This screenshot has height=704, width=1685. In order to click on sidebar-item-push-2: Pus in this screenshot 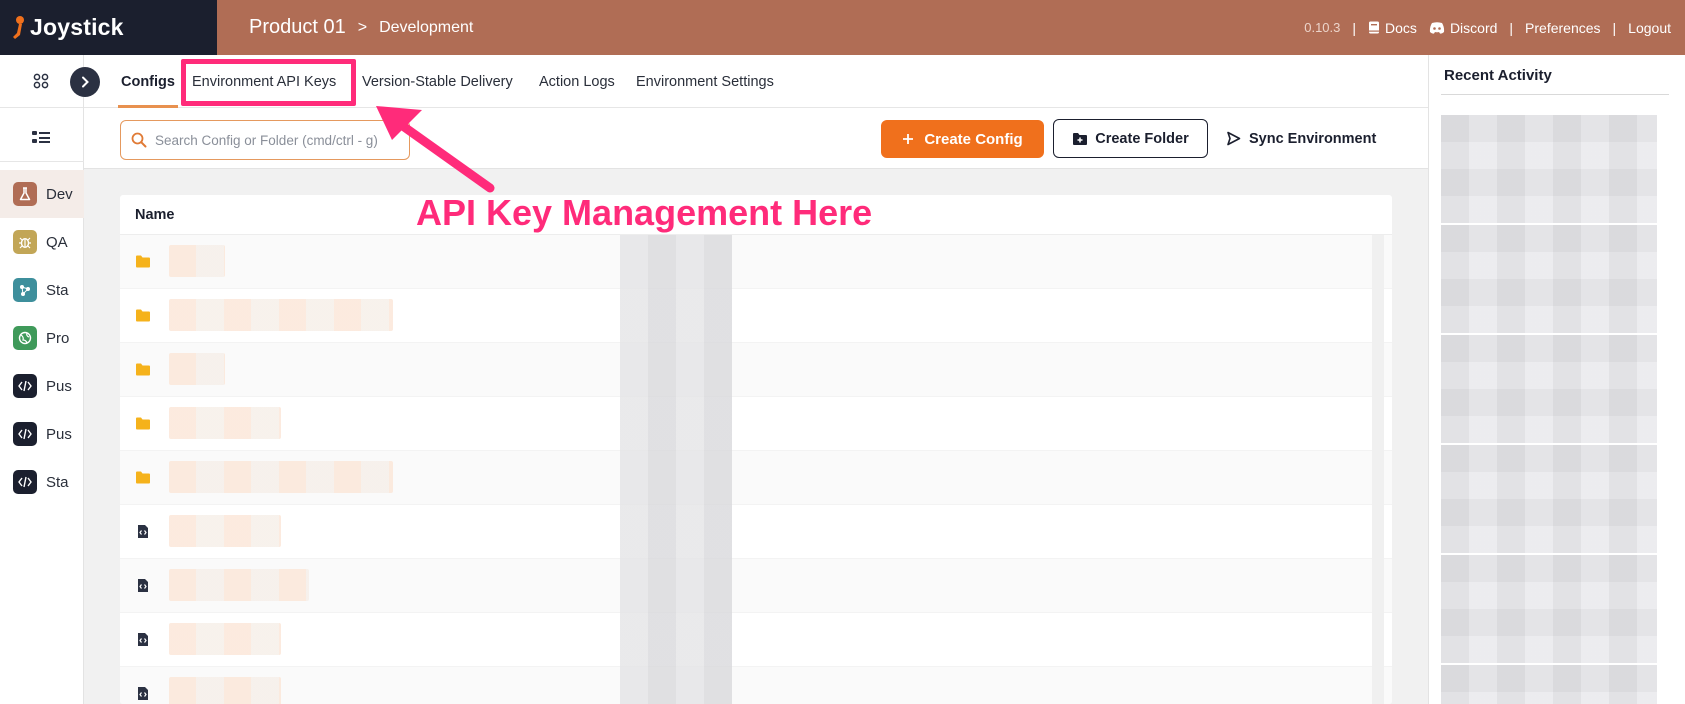, I will do `click(42, 434)`.